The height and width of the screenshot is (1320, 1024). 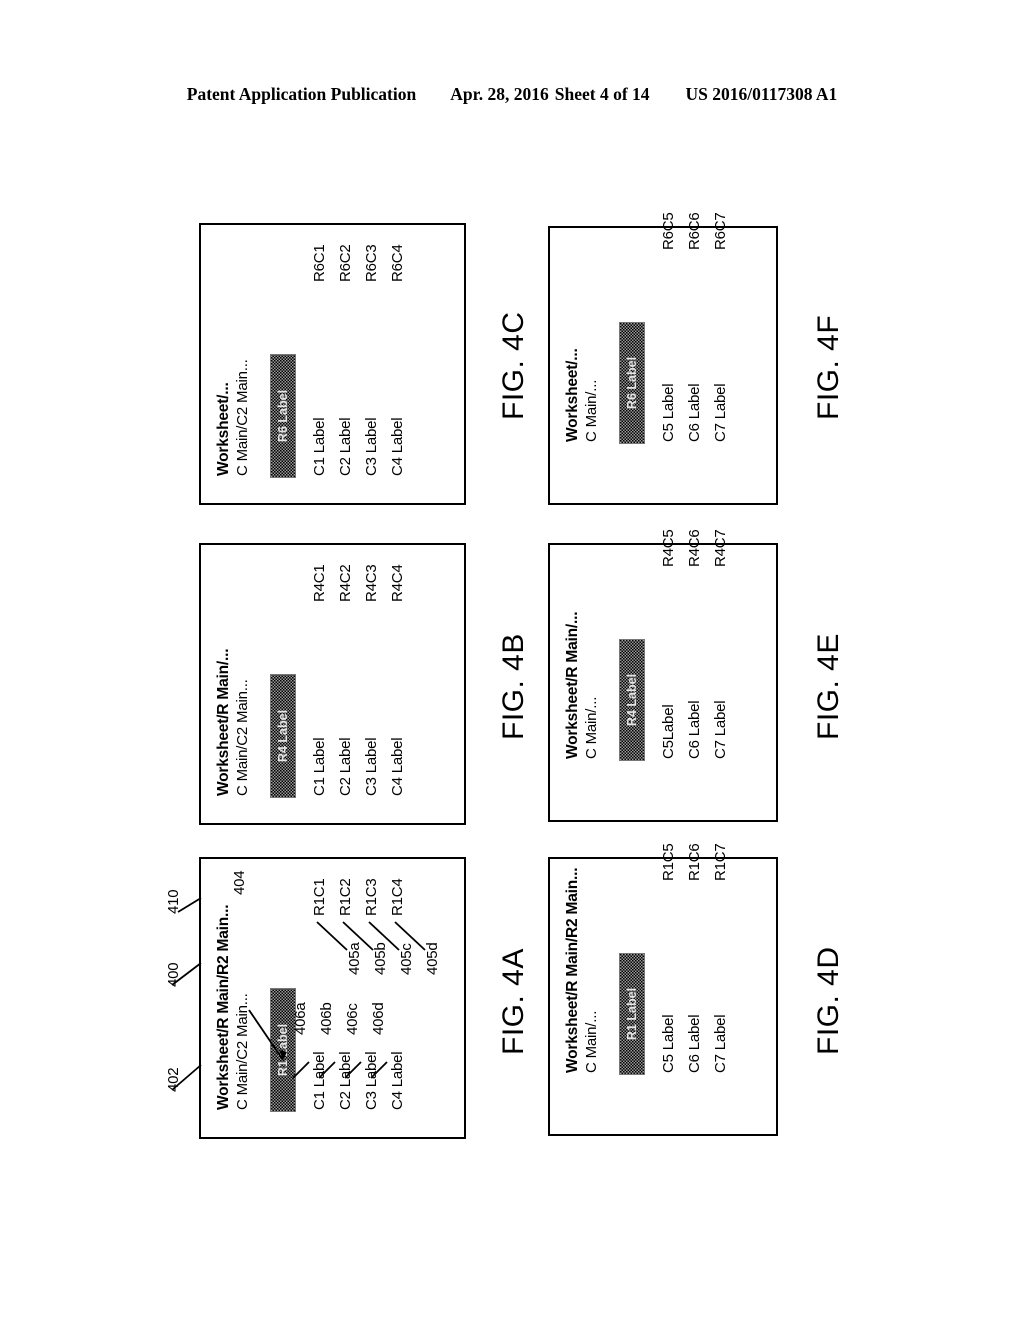 What do you see at coordinates (319, 583) in the screenshot?
I see `cell-value: R4C1` at bounding box center [319, 583].